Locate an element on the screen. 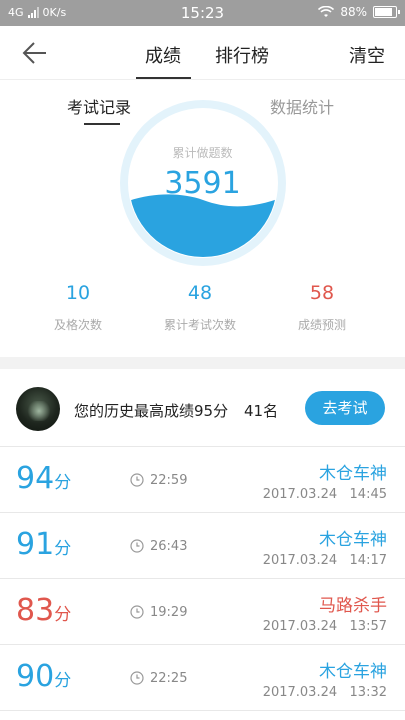  stat-value: 10 is located at coordinates (78, 293).